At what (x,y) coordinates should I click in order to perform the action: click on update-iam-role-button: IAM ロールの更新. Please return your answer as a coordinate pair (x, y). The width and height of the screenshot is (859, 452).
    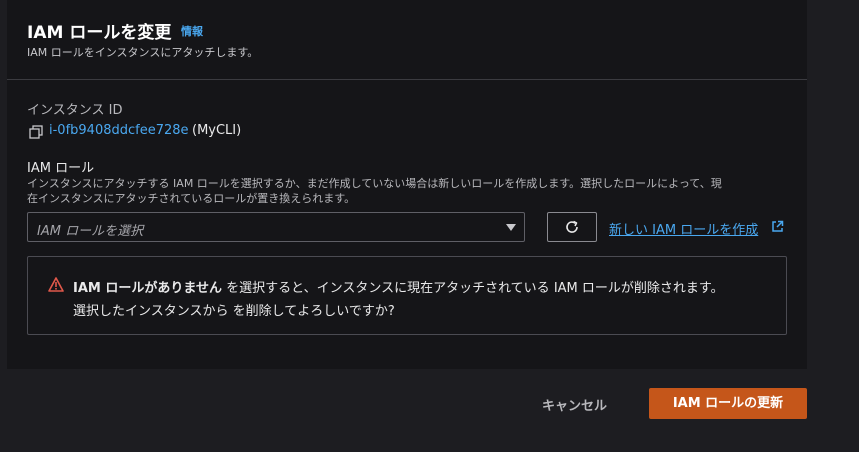
    Looking at the image, I should click on (728, 403).